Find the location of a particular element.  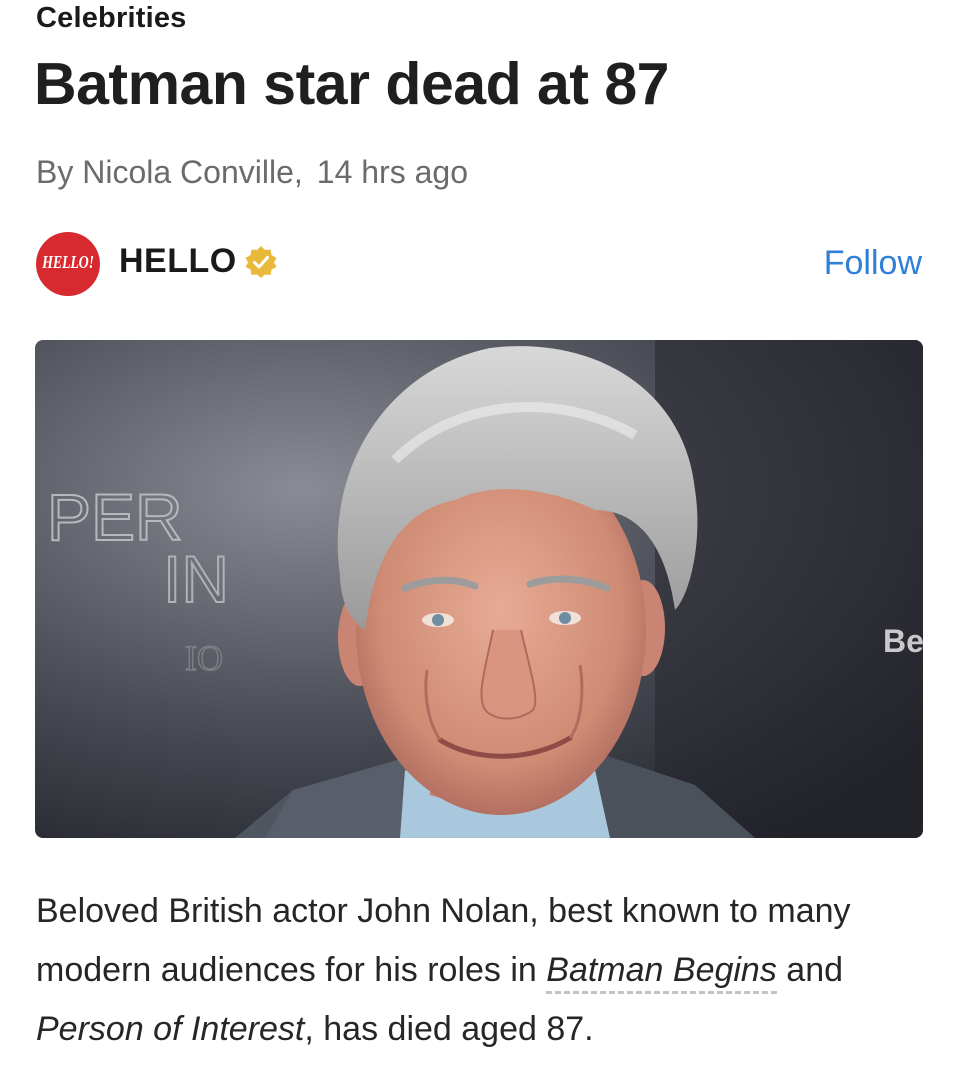

publisher-logo: HELLO! is located at coordinates (68, 264).